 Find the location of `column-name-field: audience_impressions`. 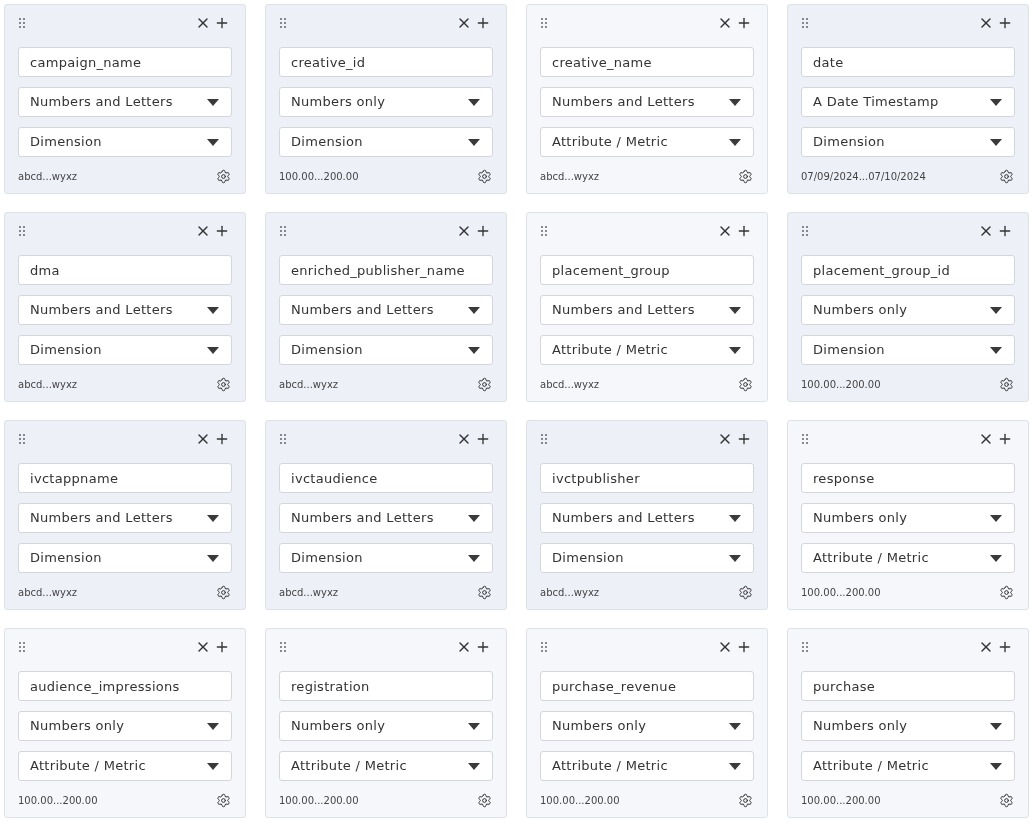

column-name-field: audience_impressions is located at coordinates (125, 686).